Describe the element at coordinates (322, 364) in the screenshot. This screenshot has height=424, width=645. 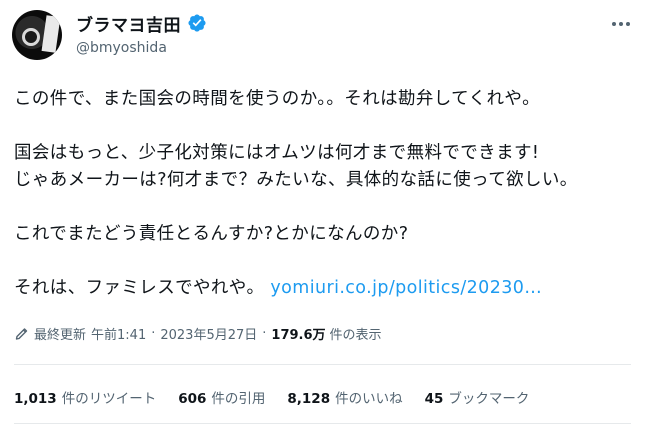
I see `divider` at that location.